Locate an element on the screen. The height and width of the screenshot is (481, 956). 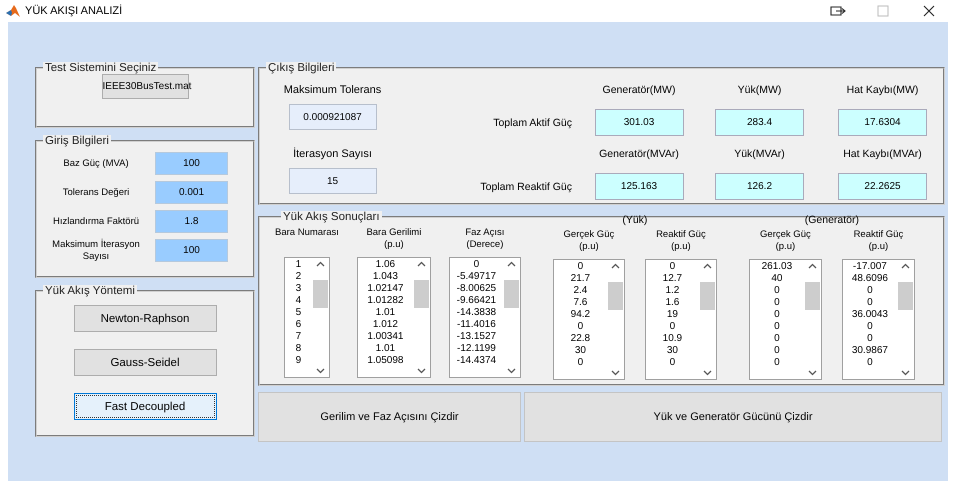
list-item: 48.6096 is located at coordinates (870, 279).